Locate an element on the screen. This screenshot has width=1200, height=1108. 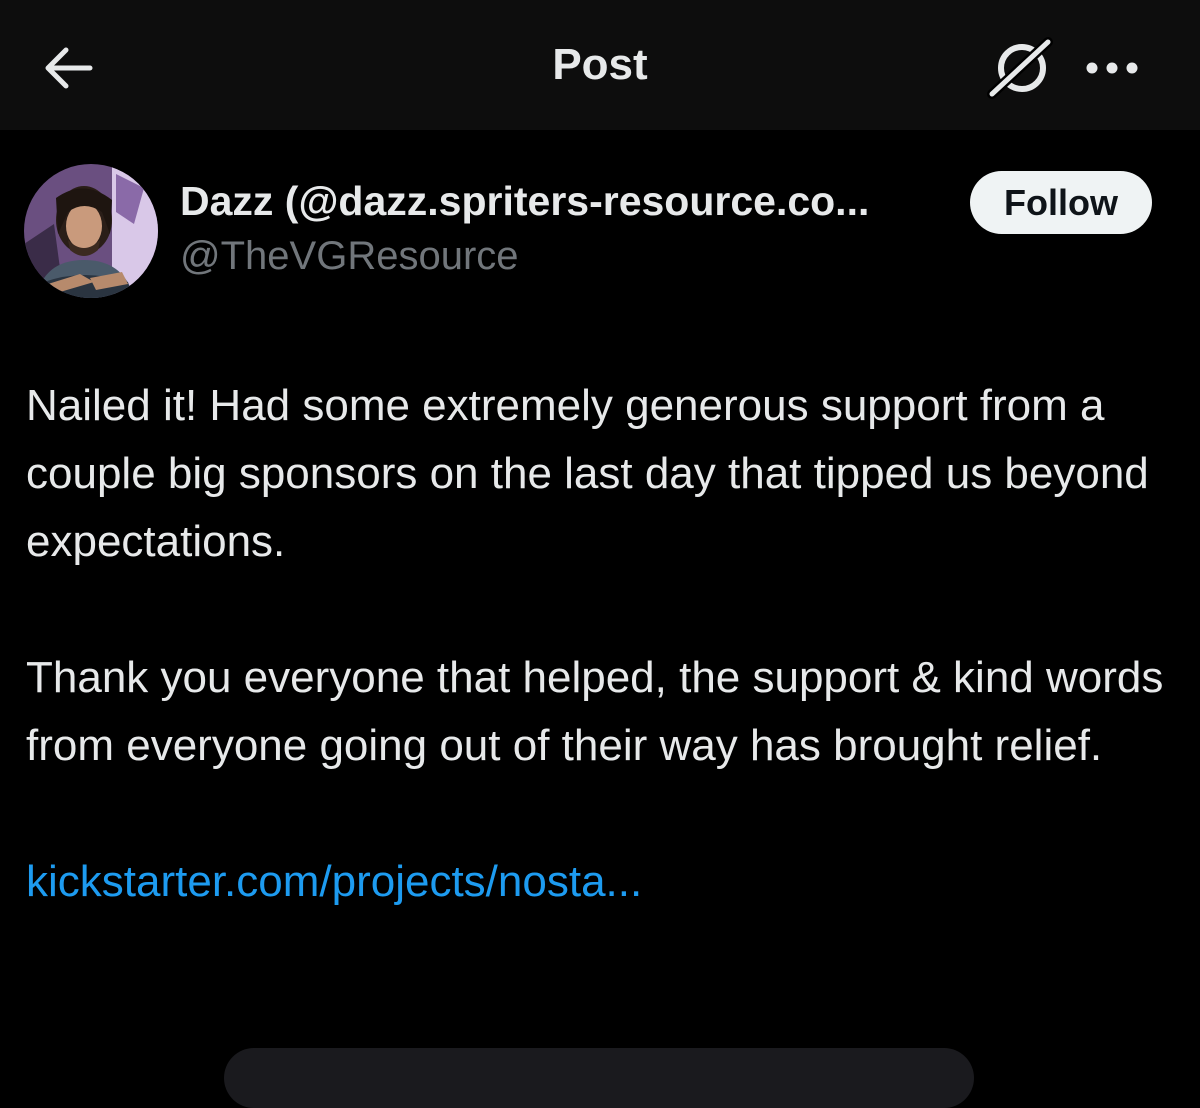
top-bar: Post is located at coordinates (600, 65).